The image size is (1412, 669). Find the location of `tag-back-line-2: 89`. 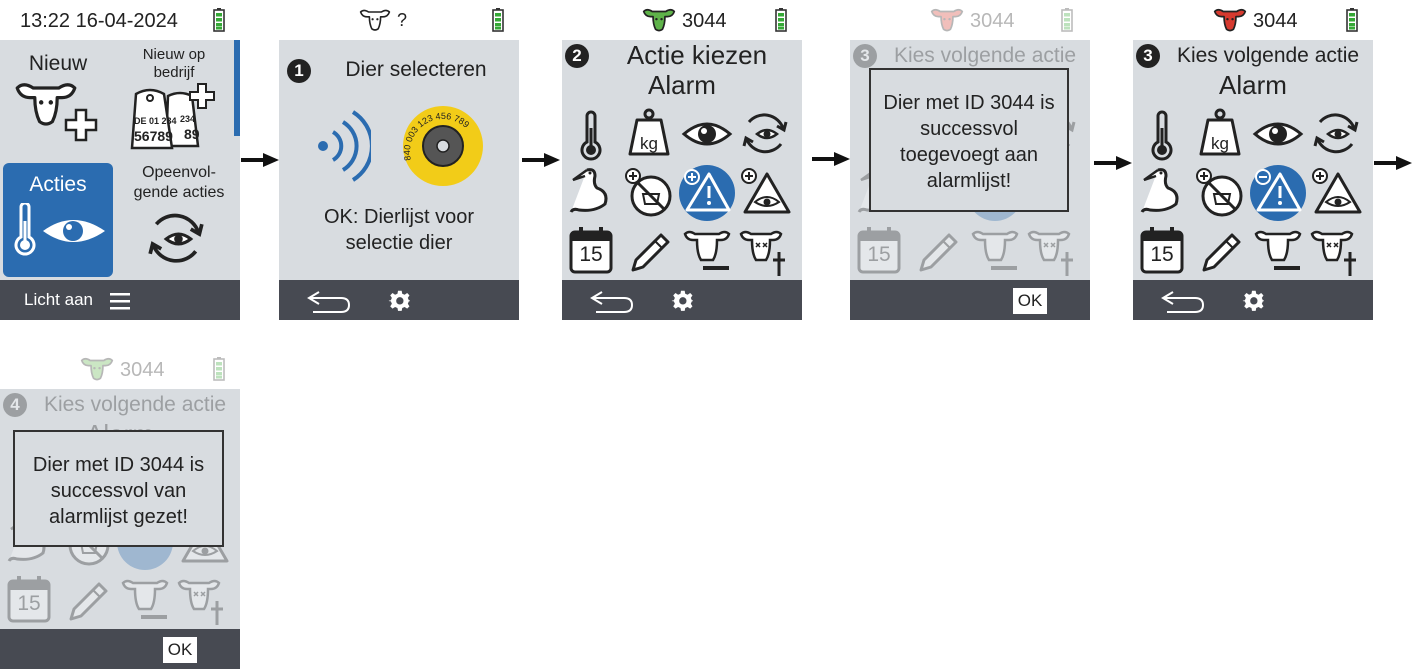

tag-back-line-2: 89 is located at coordinates (192, 134).